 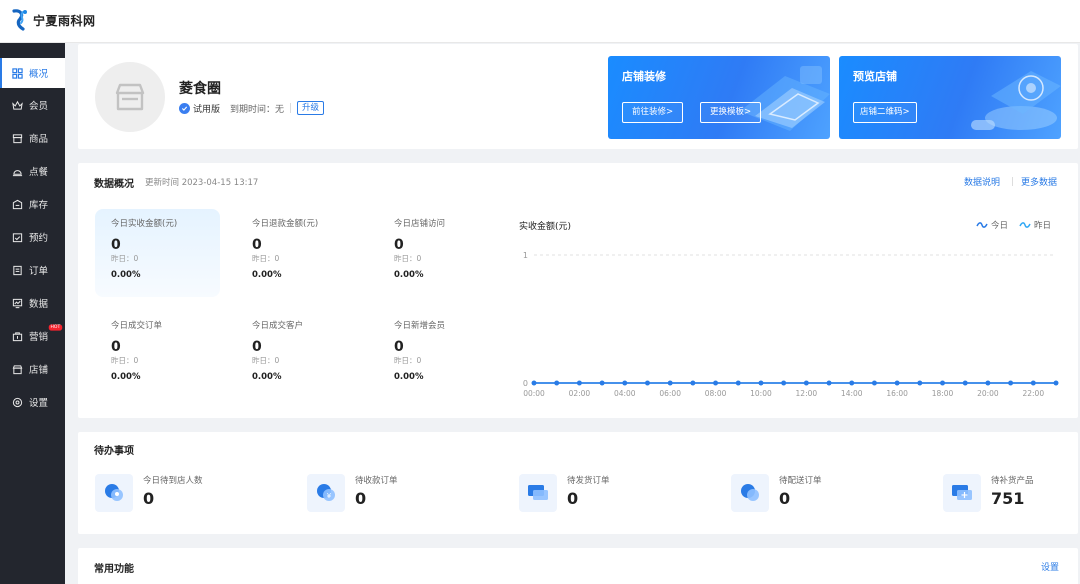 I want to click on common-functions-card: 常用功能 设置, so click(x=578, y=566).